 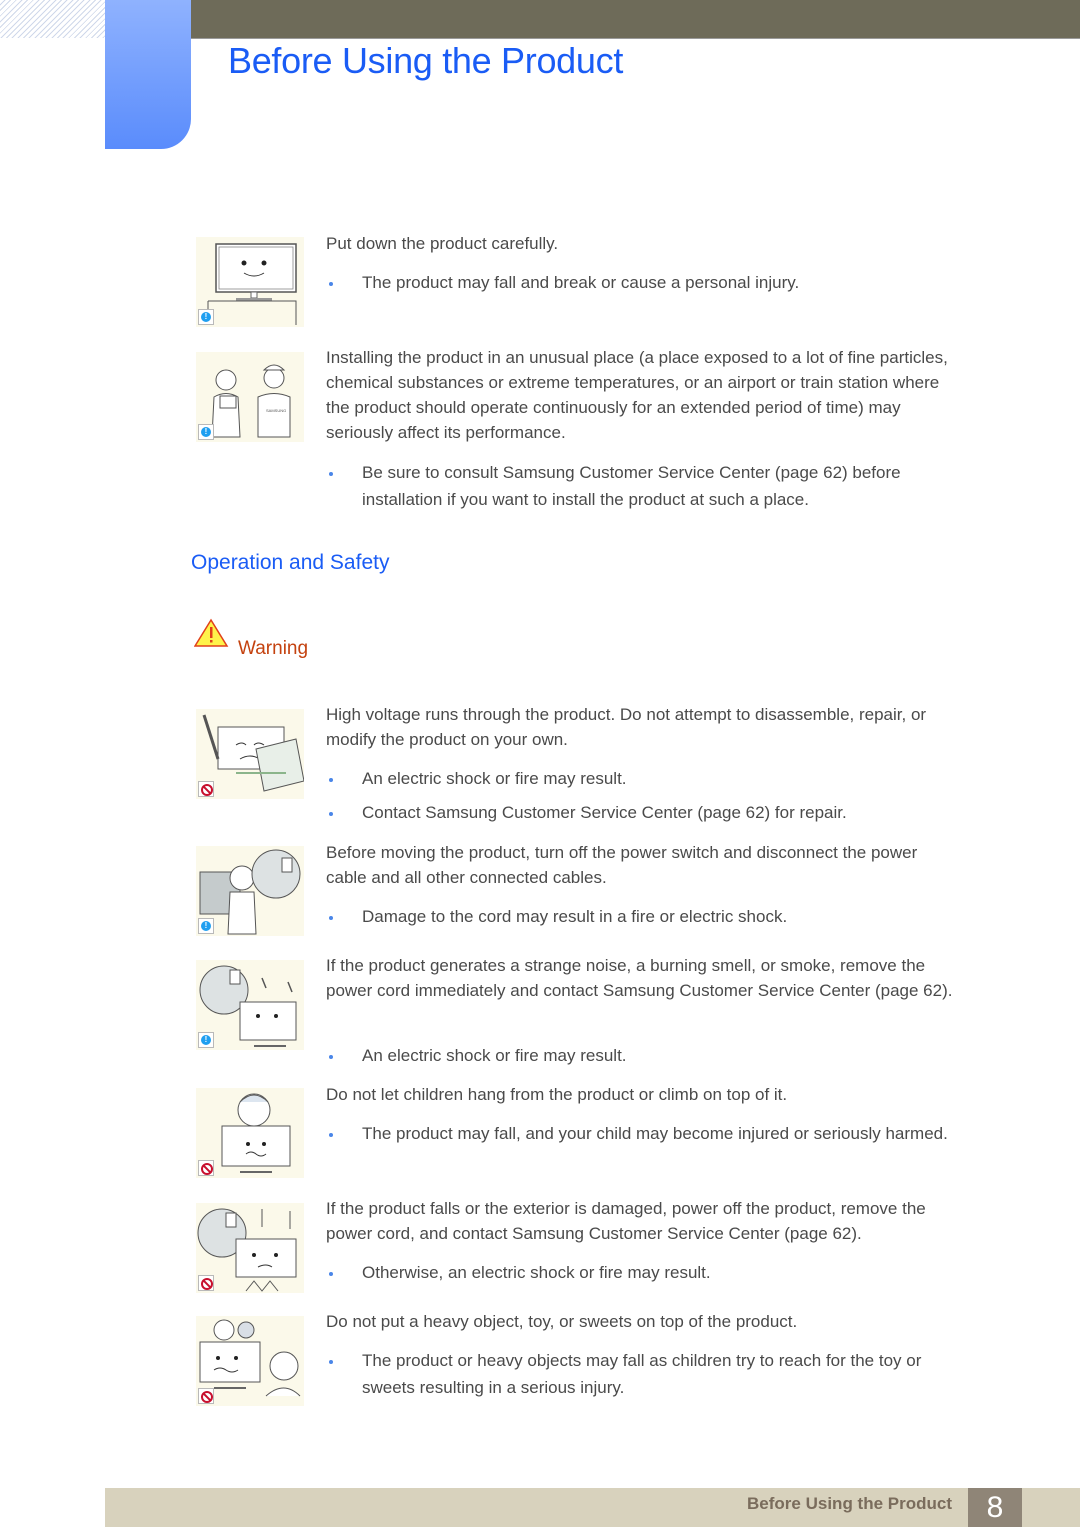 I want to click on install-item-1-text: Put down the product carefully., so click(x=442, y=243).